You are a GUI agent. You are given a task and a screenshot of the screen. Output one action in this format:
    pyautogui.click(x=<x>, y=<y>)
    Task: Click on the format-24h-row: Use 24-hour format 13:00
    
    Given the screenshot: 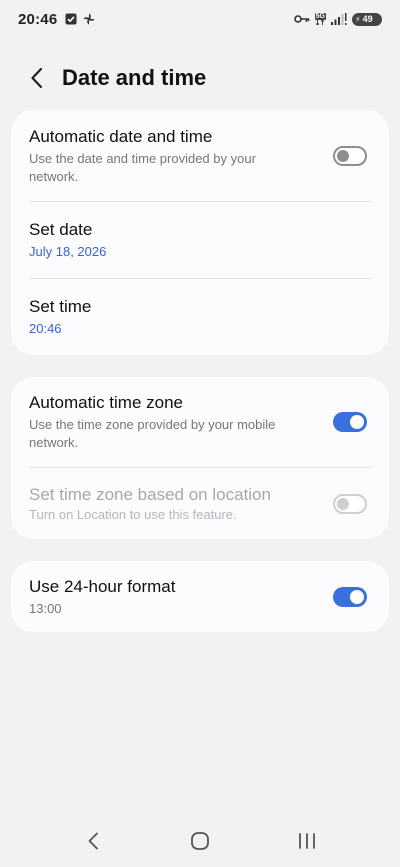 What is the action you would take?
    pyautogui.click(x=200, y=596)
    